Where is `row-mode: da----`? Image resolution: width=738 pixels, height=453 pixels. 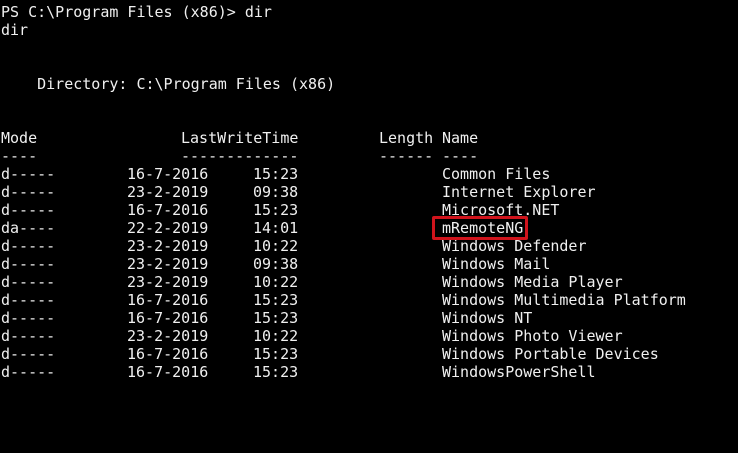 row-mode: da---- is located at coordinates (28, 228).